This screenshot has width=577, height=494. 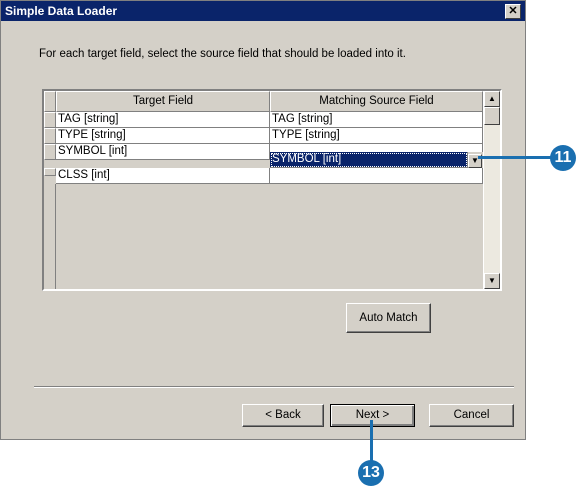 I want to click on source-field-dropdown: SYMBOL [int], so click(x=369, y=160).